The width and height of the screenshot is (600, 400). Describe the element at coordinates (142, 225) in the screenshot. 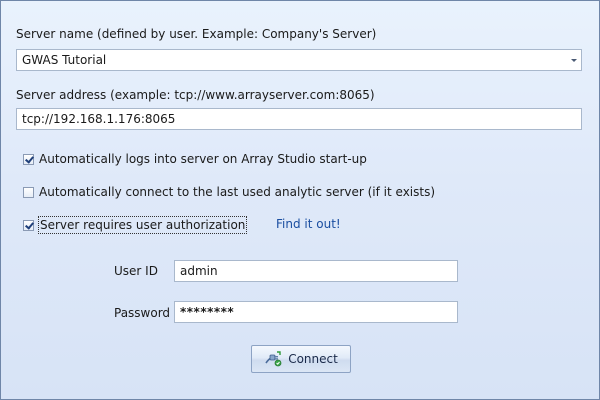

I see `requires-auth-label: Server requires user authorization` at that location.